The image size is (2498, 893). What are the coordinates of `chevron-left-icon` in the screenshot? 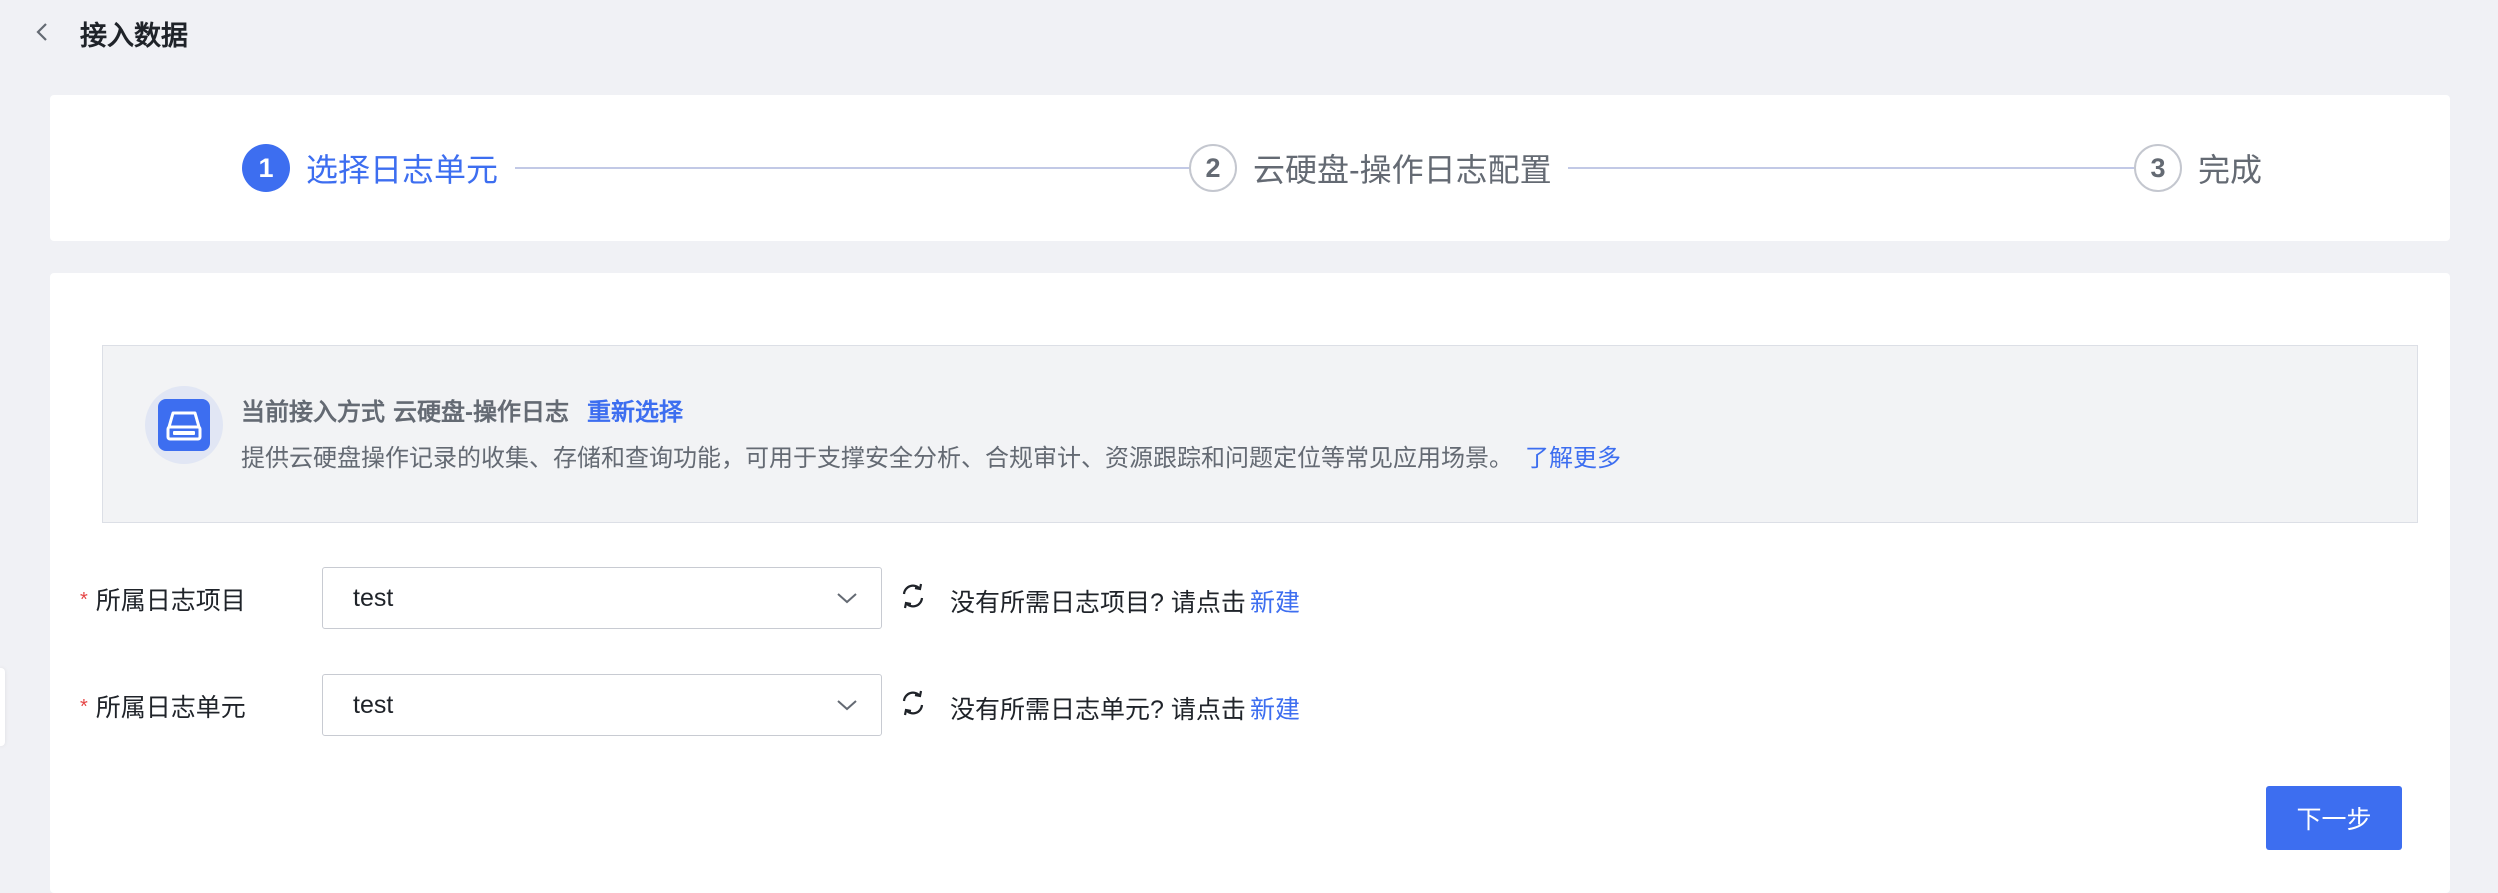 It's located at (42, 32).